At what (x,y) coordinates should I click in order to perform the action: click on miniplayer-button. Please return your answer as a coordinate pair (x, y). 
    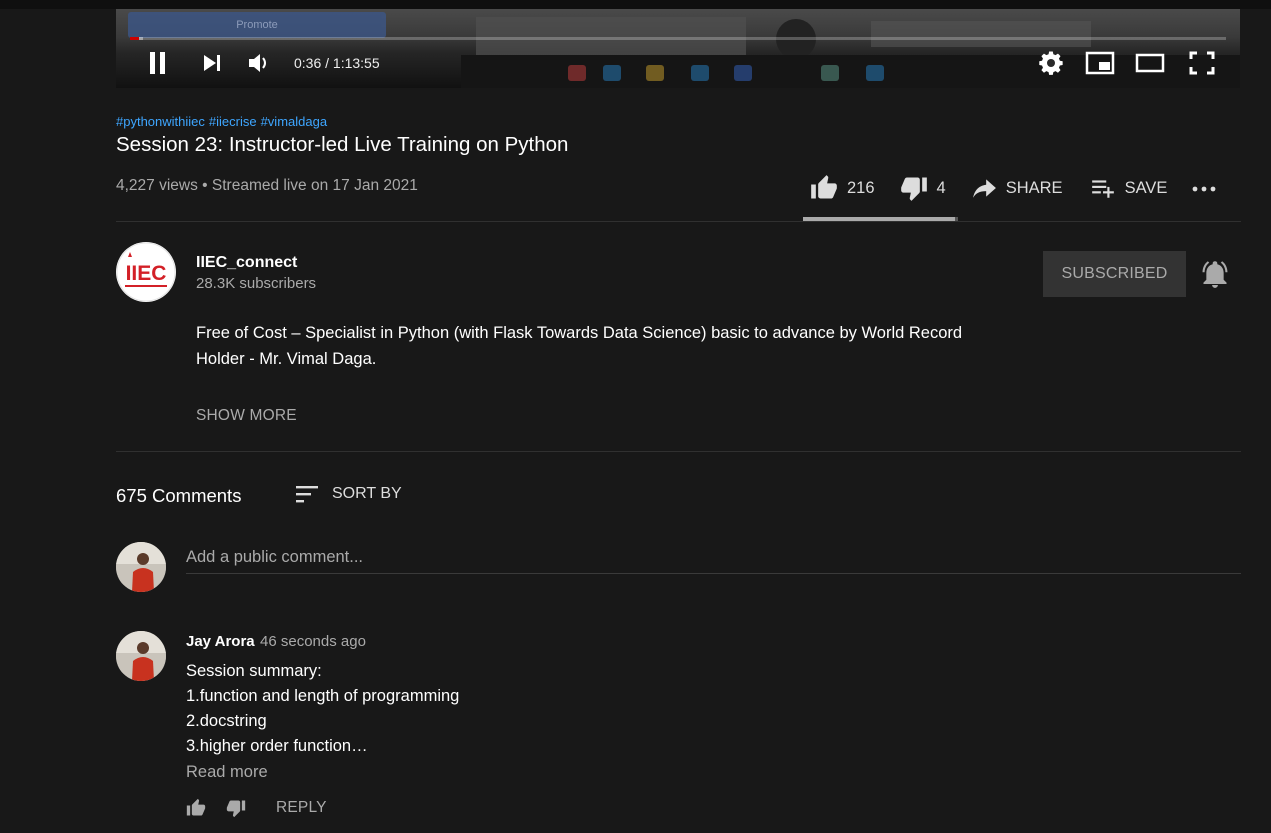
    Looking at the image, I should click on (1100, 63).